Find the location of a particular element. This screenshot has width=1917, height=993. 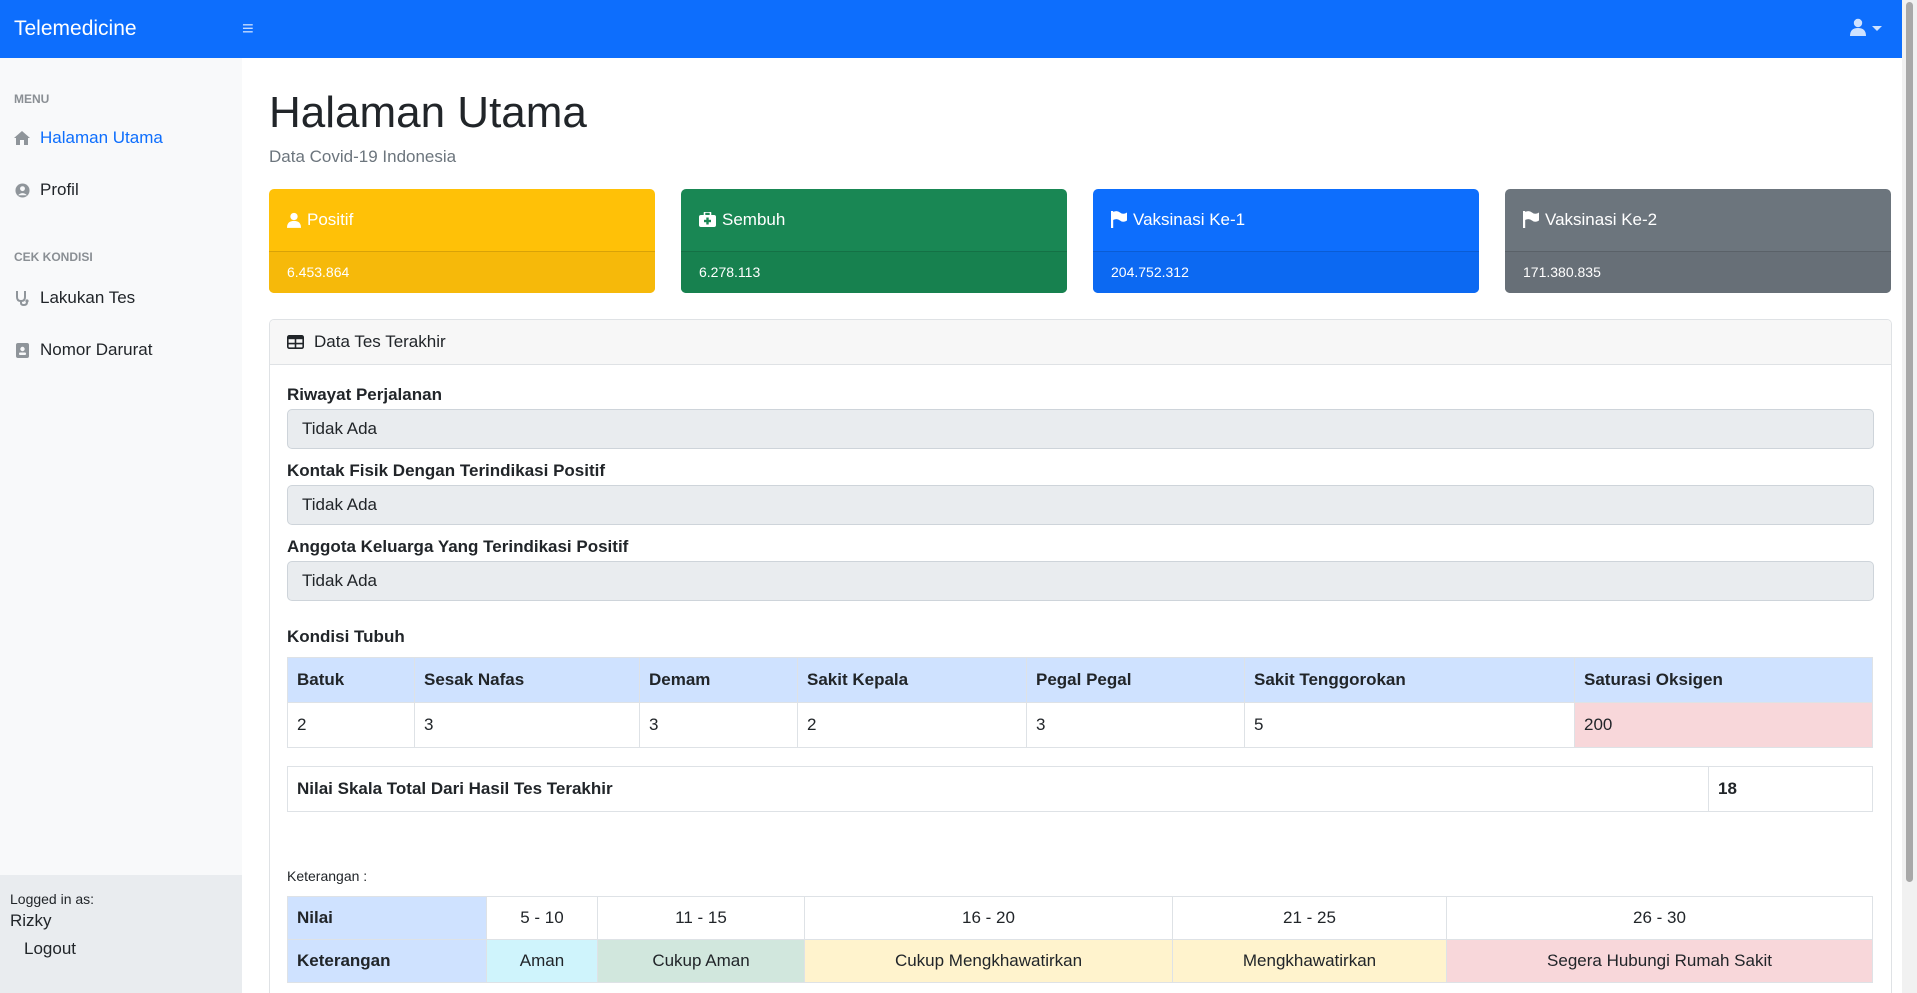

sidebar-item-label: Profil is located at coordinates (59, 189).